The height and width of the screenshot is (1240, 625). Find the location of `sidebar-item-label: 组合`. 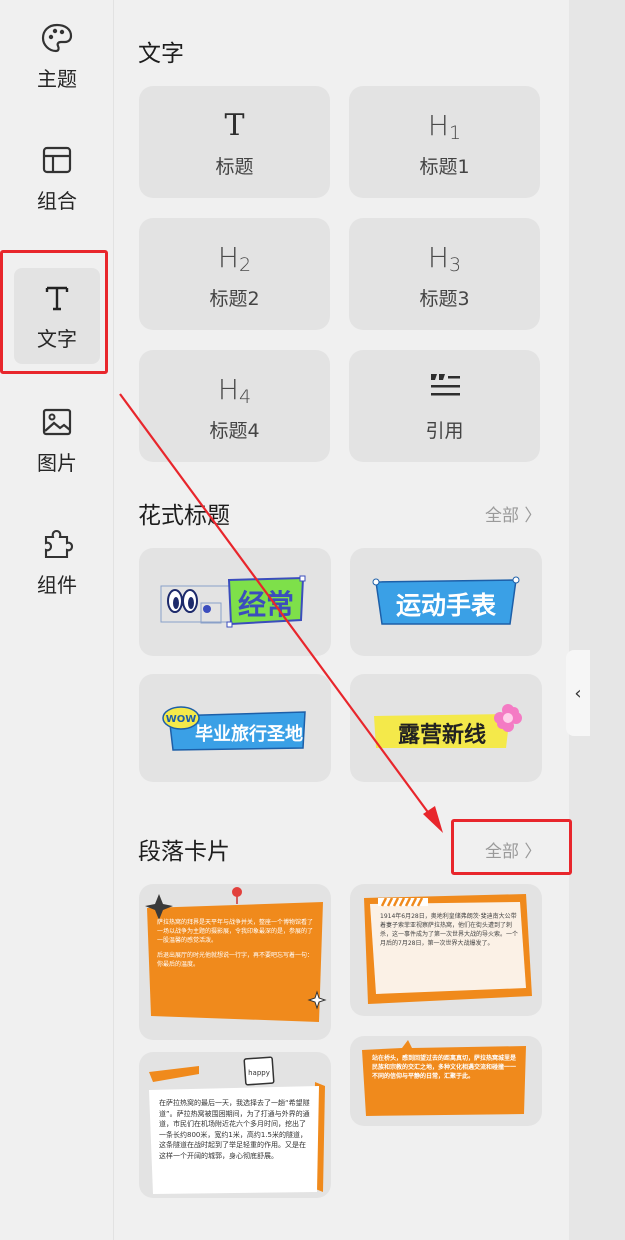

sidebar-item-label: 组合 is located at coordinates (57, 200).